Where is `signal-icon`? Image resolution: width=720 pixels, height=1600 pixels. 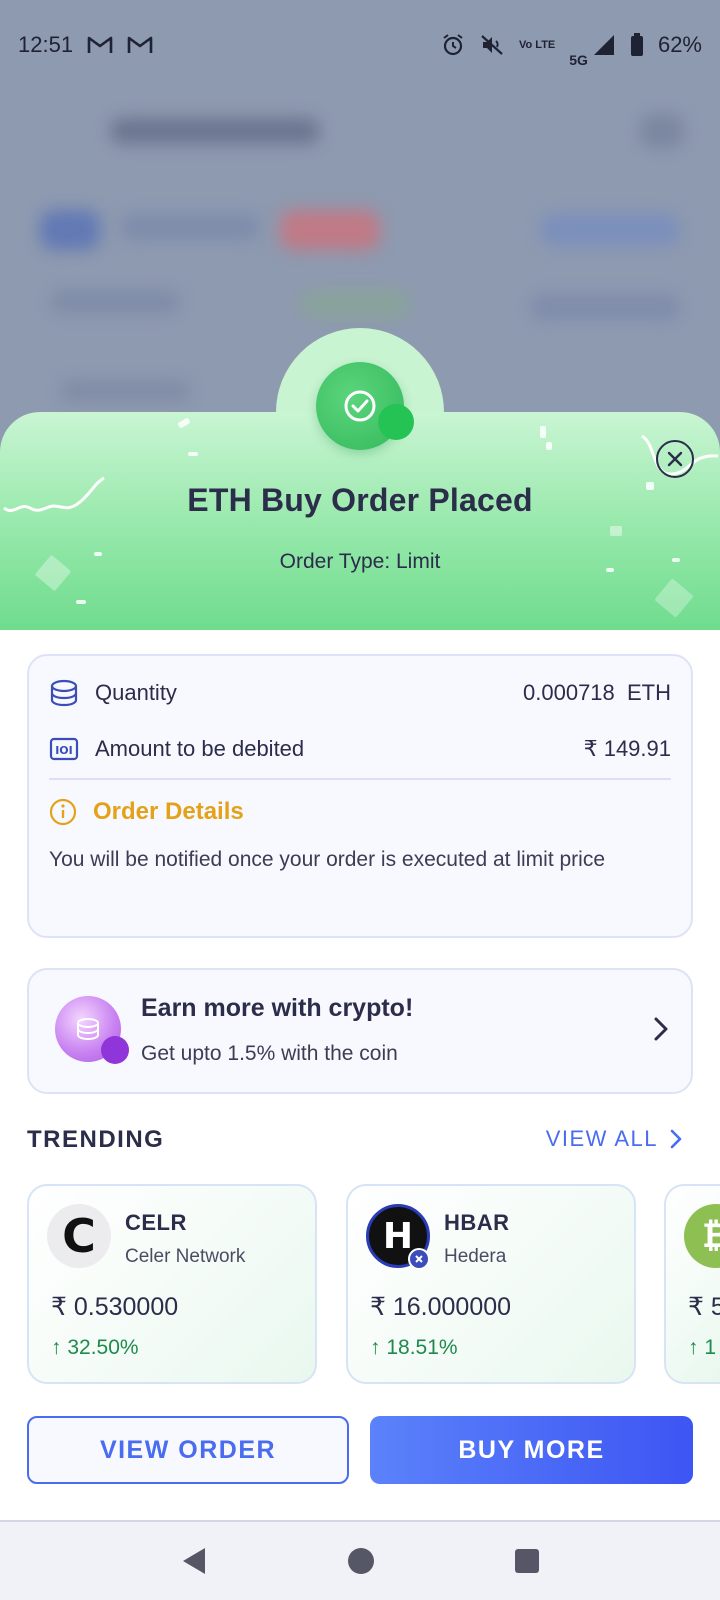 signal-icon is located at coordinates (604, 45).